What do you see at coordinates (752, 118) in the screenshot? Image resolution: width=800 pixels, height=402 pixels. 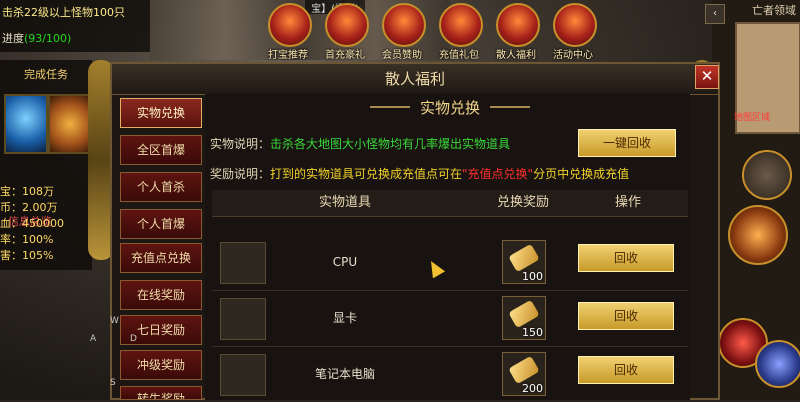 I see `map-location-label: 地图区域` at bounding box center [752, 118].